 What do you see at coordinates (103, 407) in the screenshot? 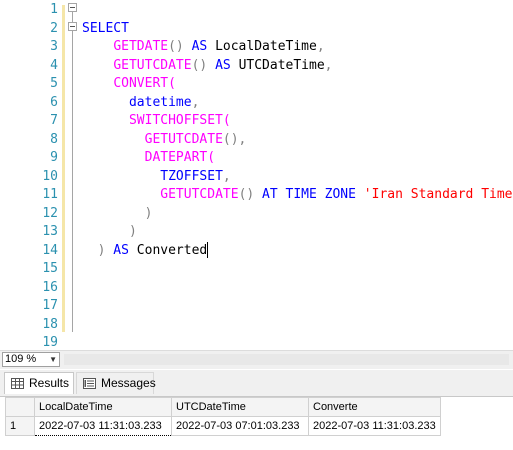
I see `column-header: LocalDateTime` at bounding box center [103, 407].